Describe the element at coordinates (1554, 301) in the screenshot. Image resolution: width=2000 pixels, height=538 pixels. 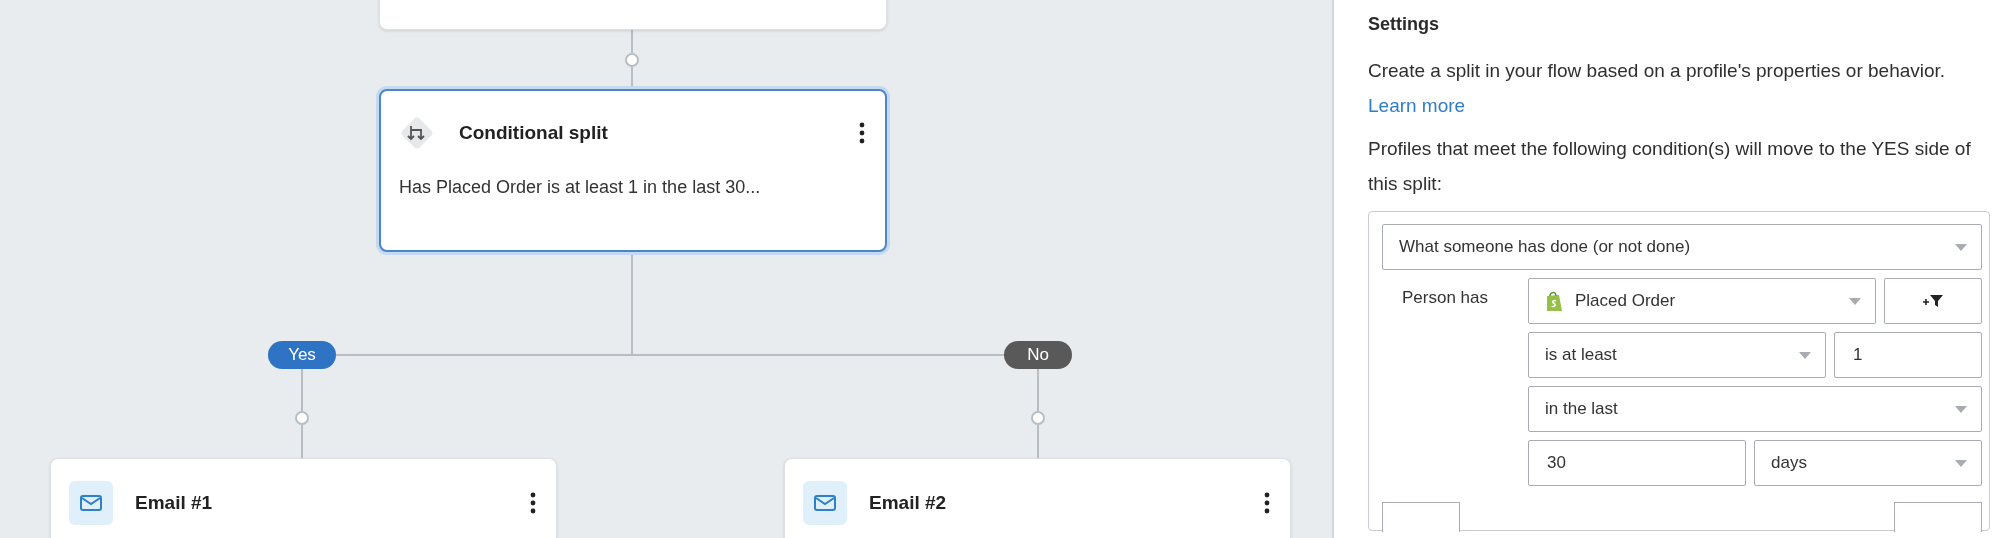
I see `shopping-bag-icon` at that location.